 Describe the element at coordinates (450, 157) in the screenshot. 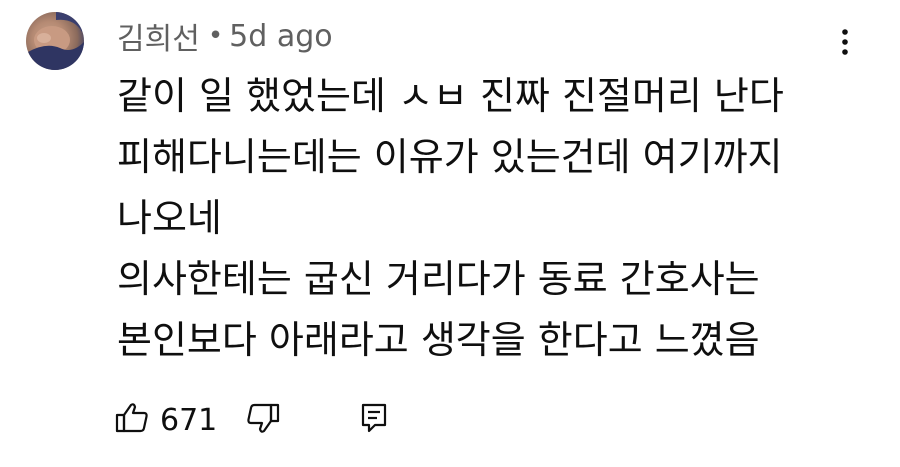

I see `comment-line: 피해다니는데는 이유가 있는건데 여기까지` at that location.